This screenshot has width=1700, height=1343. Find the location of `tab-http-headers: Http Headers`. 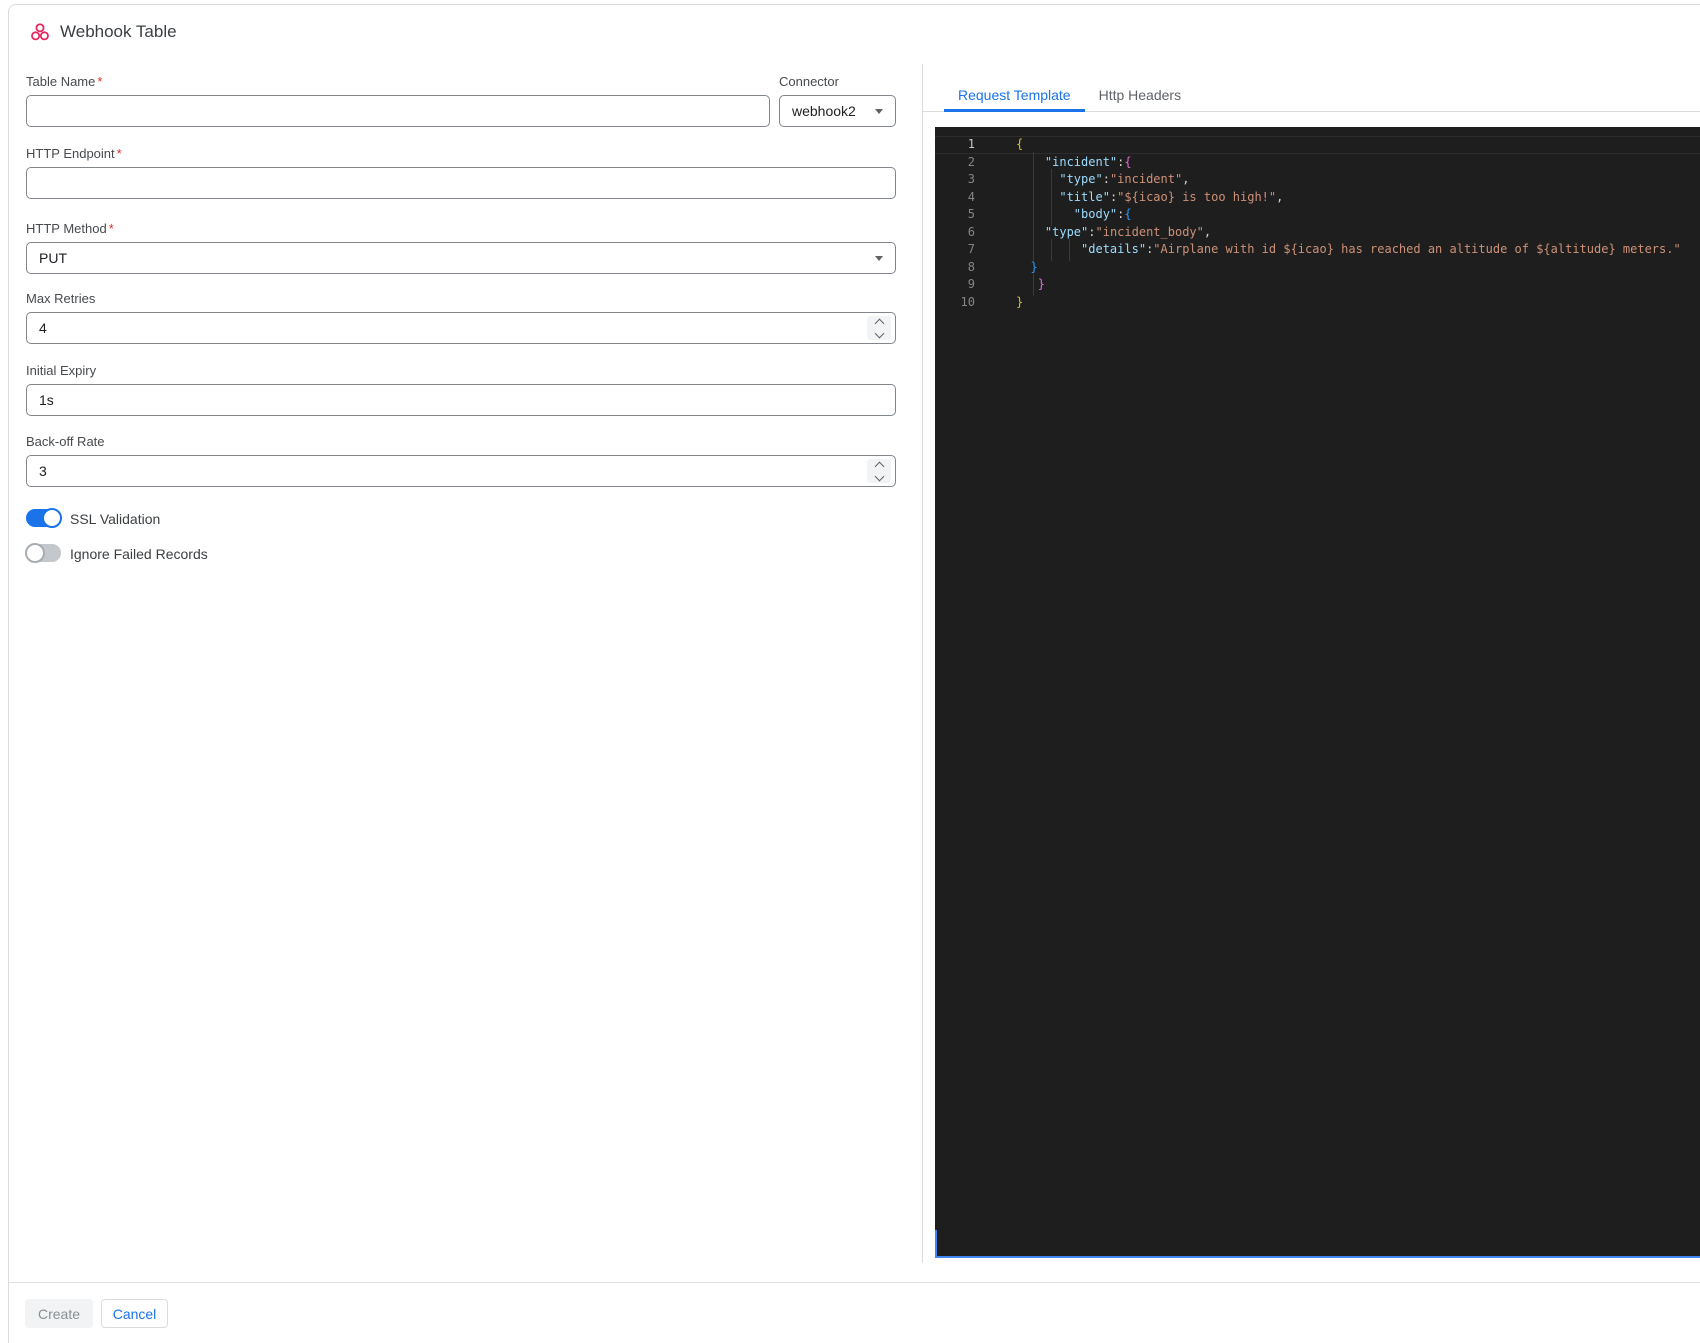

tab-http-headers: Http Headers is located at coordinates (1140, 96).